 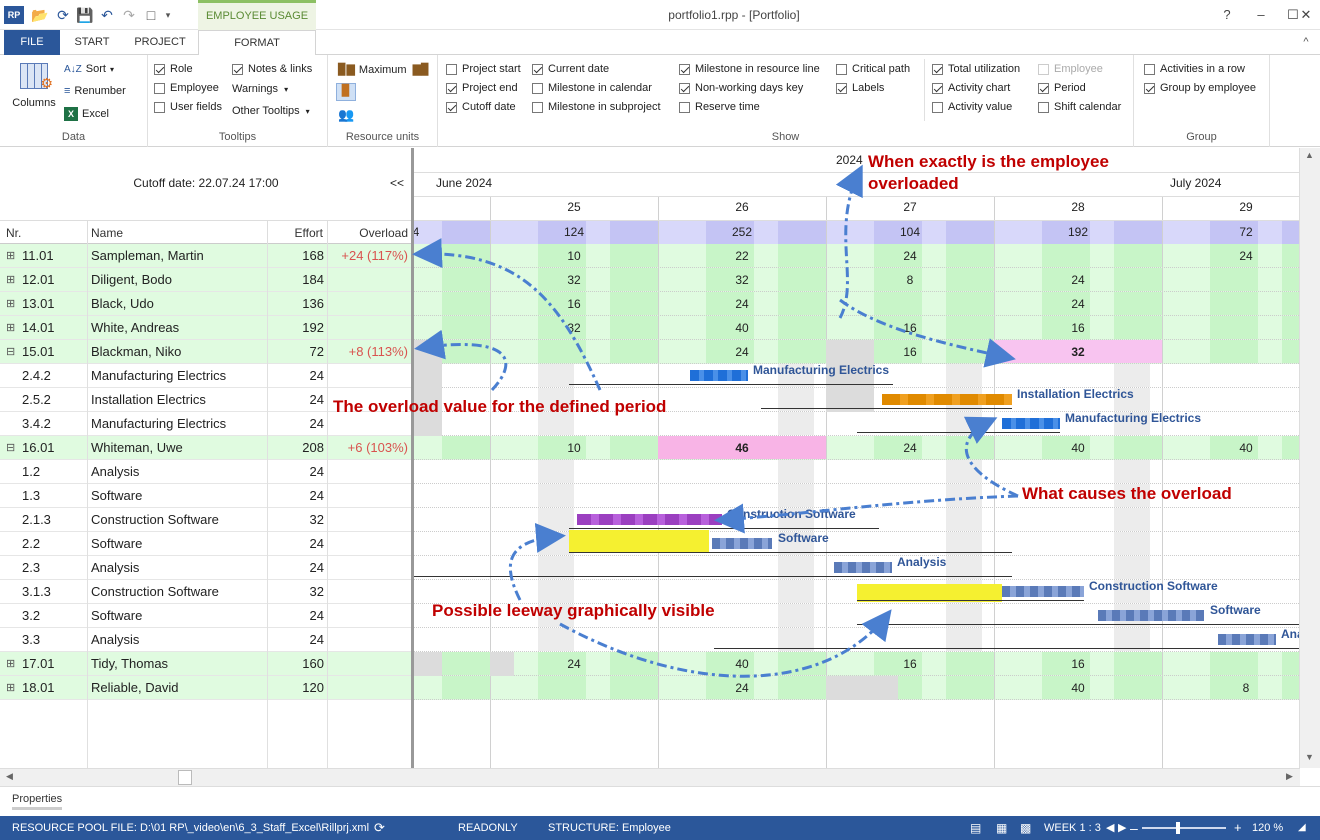 What do you see at coordinates (1302, 828) in the screenshot?
I see `resize-grip-icon: ◢` at bounding box center [1302, 828].